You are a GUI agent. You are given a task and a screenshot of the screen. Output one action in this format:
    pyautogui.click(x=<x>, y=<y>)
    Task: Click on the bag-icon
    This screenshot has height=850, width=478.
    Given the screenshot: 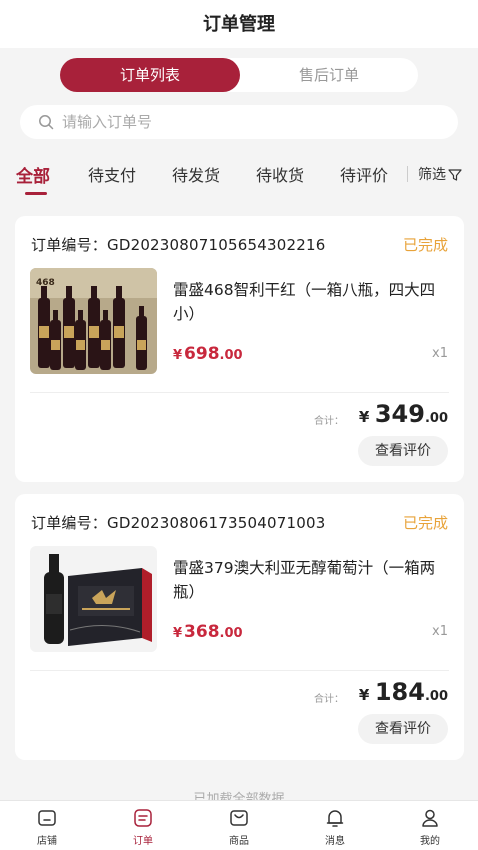 What is the action you would take?
    pyautogui.click(x=239, y=818)
    